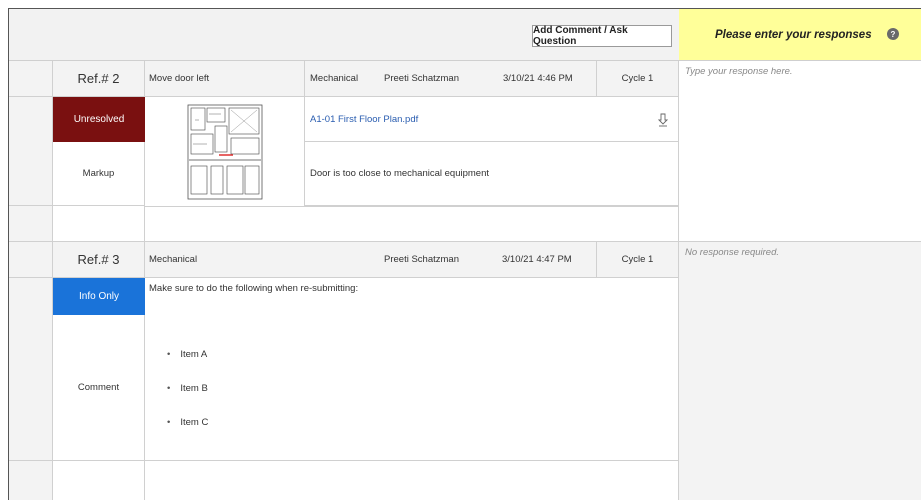  What do you see at coordinates (800, 151) in the screenshot?
I see `response-input-area: Type your response here.` at bounding box center [800, 151].